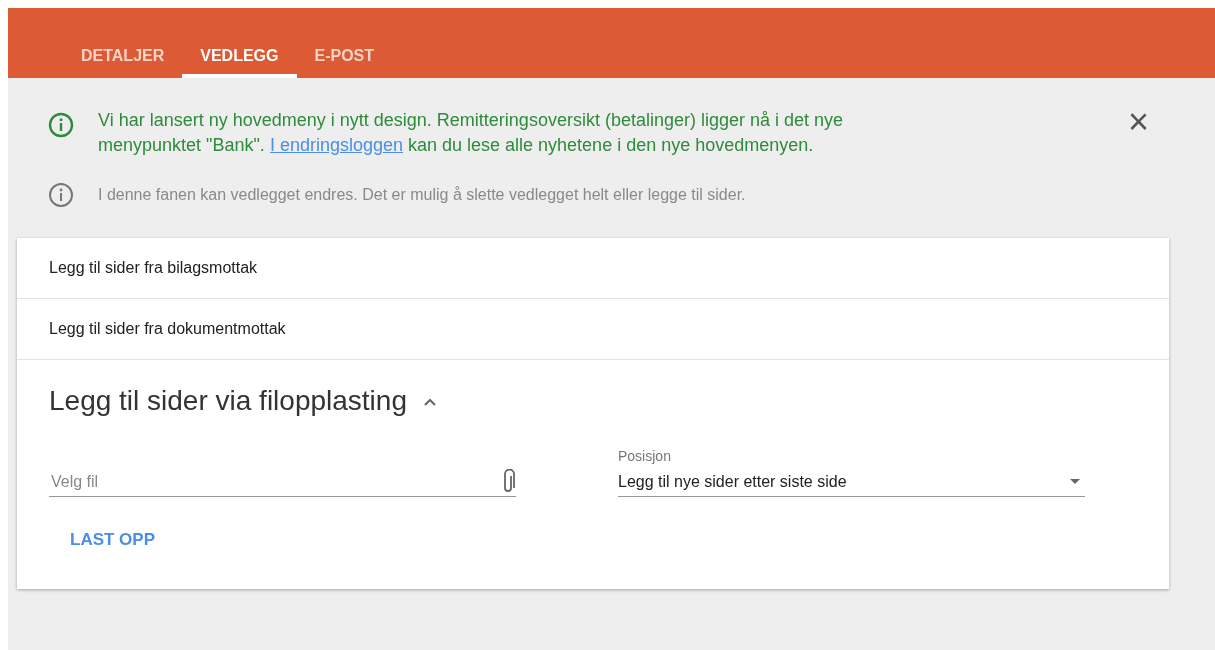 This screenshot has height=650, width=1215. I want to click on notice-text: Vi har lansert ny hovedmeny i nytt design. Remitteringsoversikt (betalinger) ligger nå i det nye menypunktet "Bank". I endringsloggen kan du lese alle nyhetene i den nye hovedmenyen., so click(471, 133).